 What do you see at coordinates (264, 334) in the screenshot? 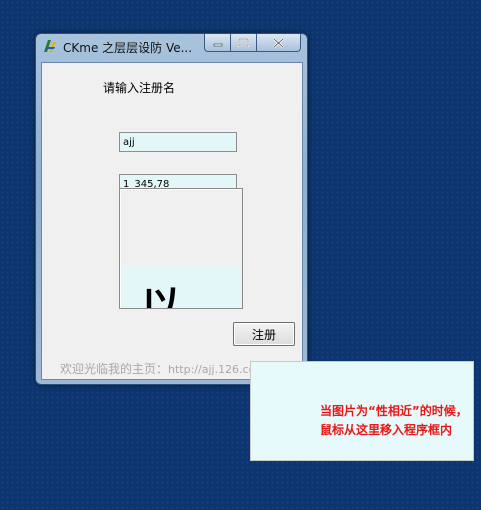
I see `register-button: 注册` at bounding box center [264, 334].